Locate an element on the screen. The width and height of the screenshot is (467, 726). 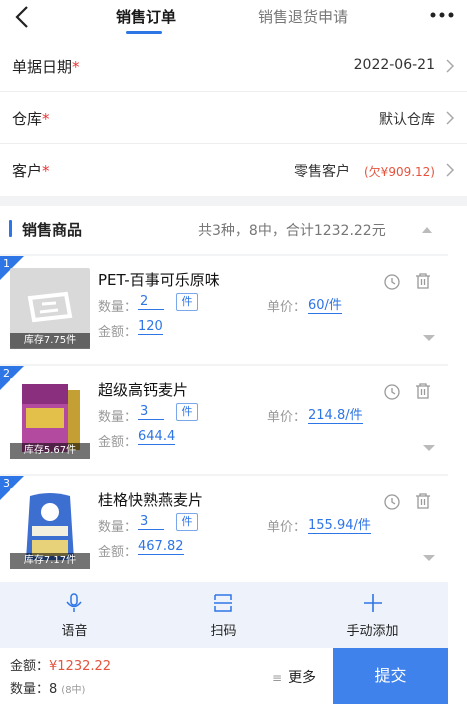
microphone-icon is located at coordinates (74, 602).